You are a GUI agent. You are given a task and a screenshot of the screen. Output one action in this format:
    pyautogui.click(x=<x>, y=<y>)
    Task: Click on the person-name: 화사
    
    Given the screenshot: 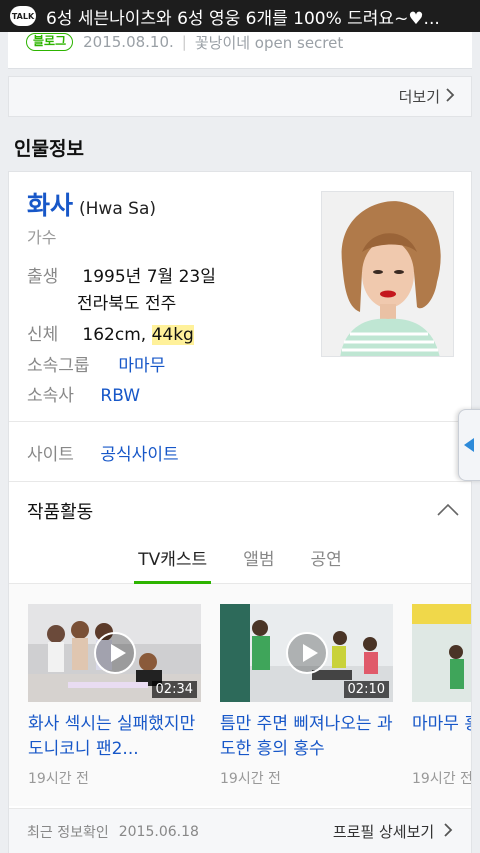 What is the action you would take?
    pyautogui.click(x=50, y=204)
    